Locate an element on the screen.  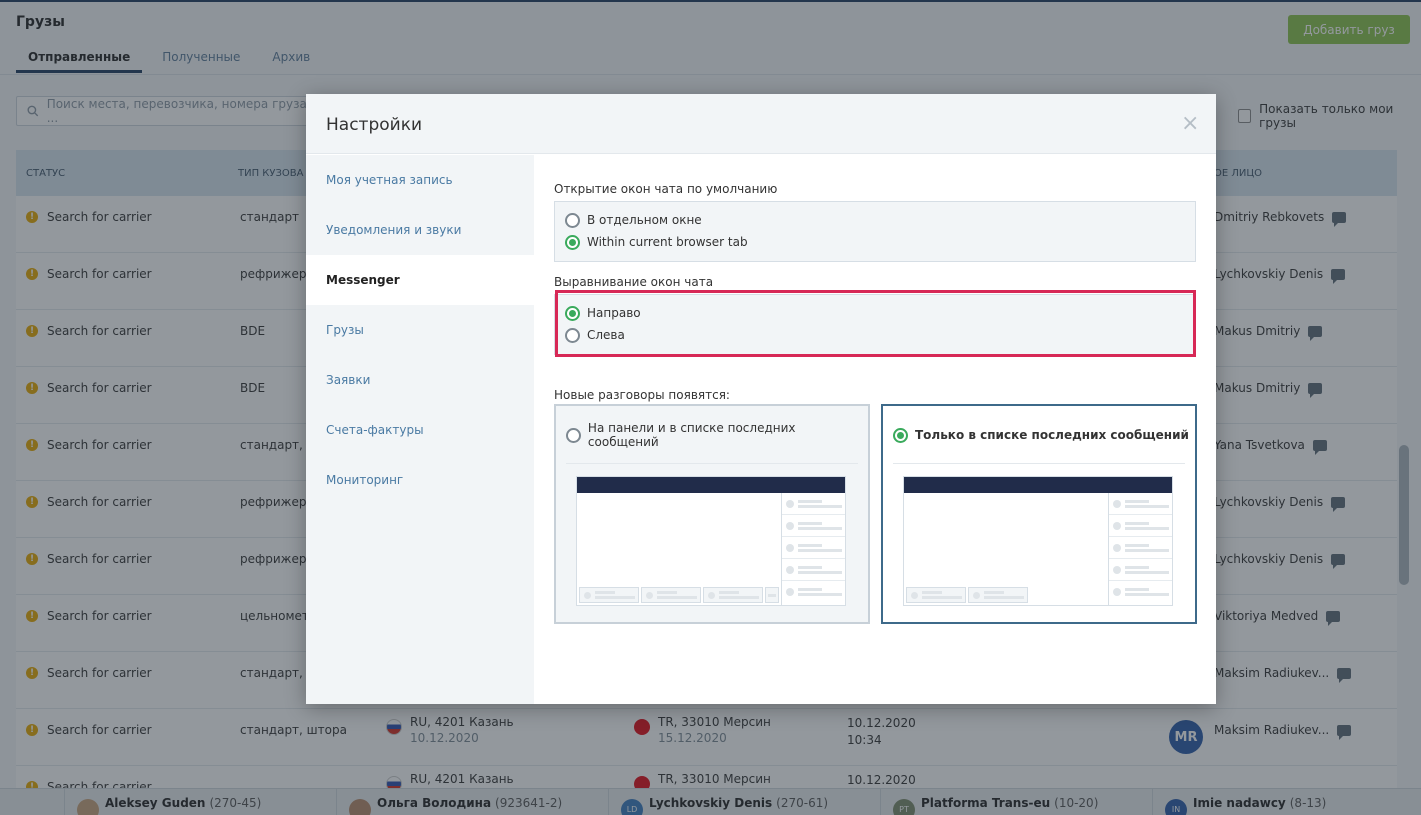
settings-nav-item: Messenger is located at coordinates (420, 280).